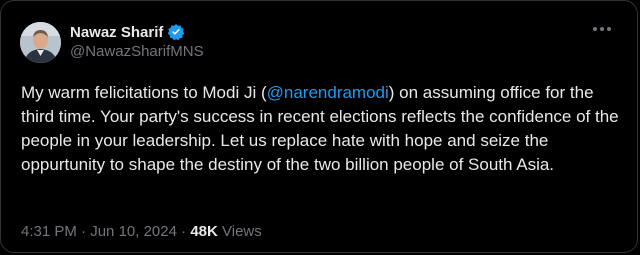 The height and width of the screenshot is (255, 640). What do you see at coordinates (49, 231) in the screenshot?
I see `tweet-time: 4:31 PM` at bounding box center [49, 231].